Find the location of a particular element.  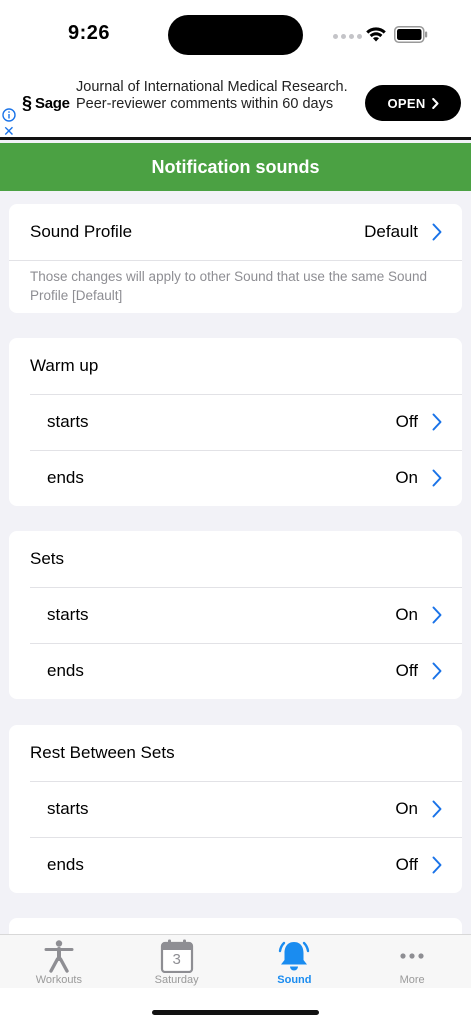

section-title: Sets is located at coordinates (47, 558).